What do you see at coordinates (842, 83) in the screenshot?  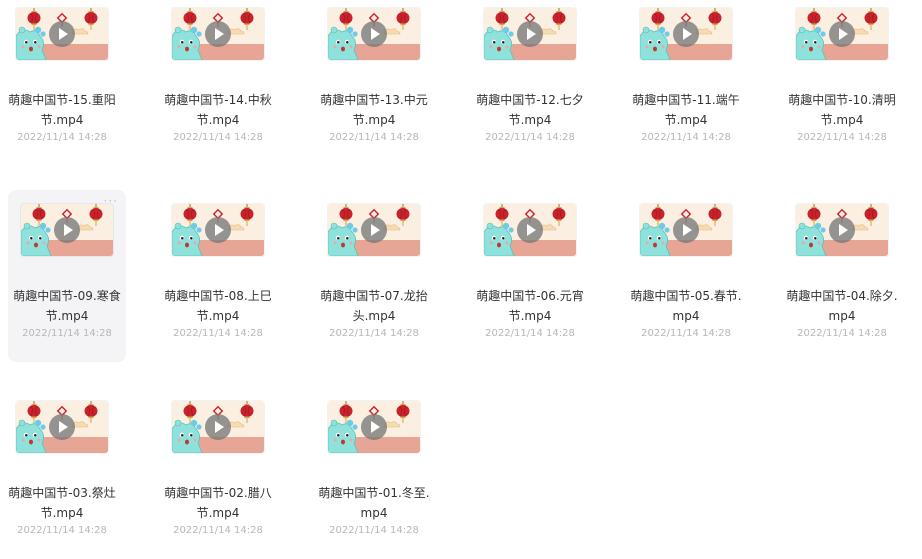 I see `file-tile: 萌趣中国节-10.清明节.mp4 2022/11/14 14:28` at bounding box center [842, 83].